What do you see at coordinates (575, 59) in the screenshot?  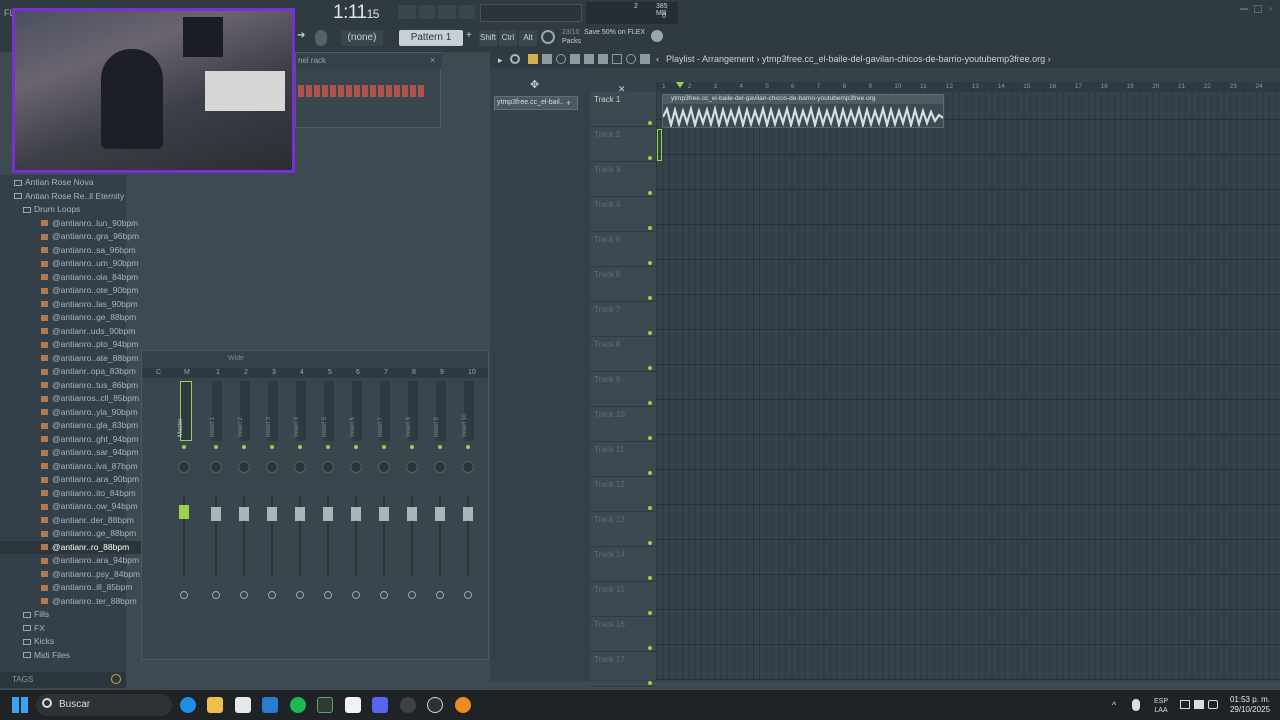 I see `mute-tool-icon` at bounding box center [575, 59].